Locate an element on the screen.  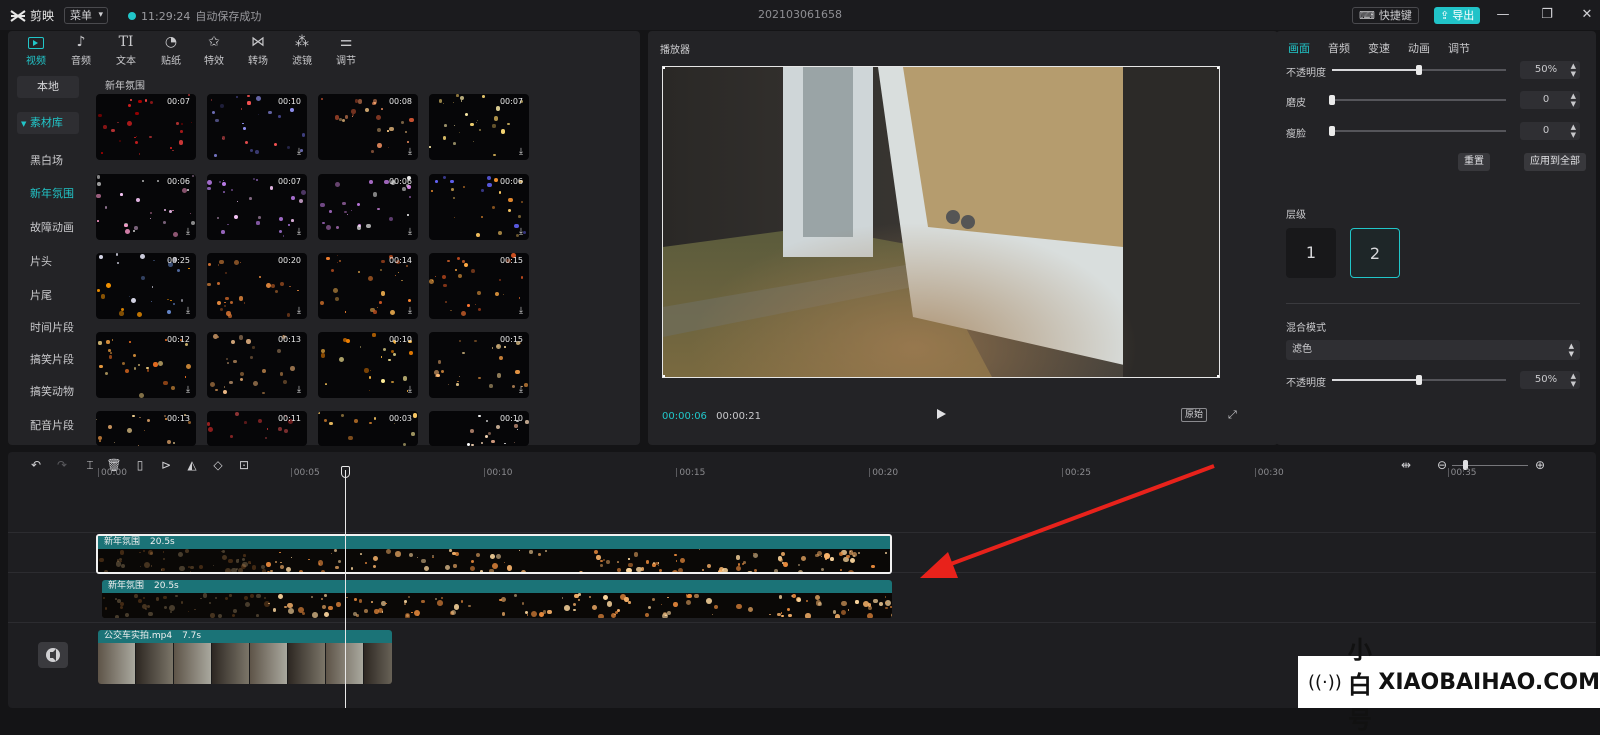
opacity-value: 50%▲▼ is located at coordinates (1550, 70).